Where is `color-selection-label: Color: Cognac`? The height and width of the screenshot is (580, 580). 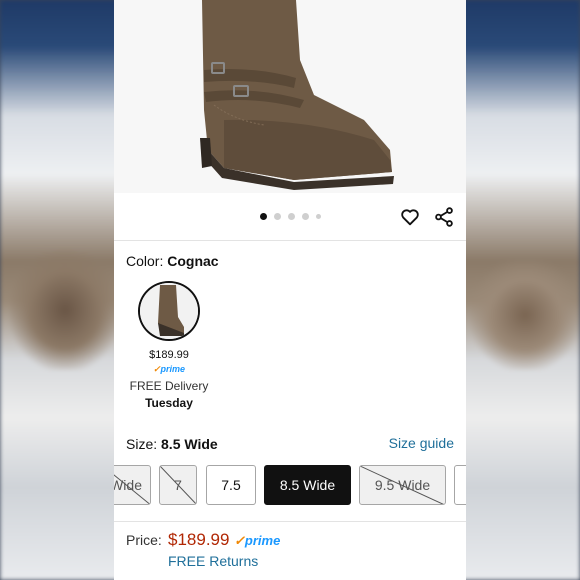 color-selection-label: Color: Cognac is located at coordinates (172, 261).